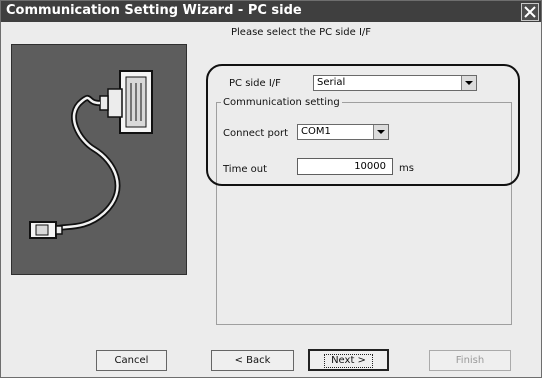 The width and height of the screenshot is (542, 378). I want to click on title-bar: Communication Setting Wizard - PC side, so click(271, 11).